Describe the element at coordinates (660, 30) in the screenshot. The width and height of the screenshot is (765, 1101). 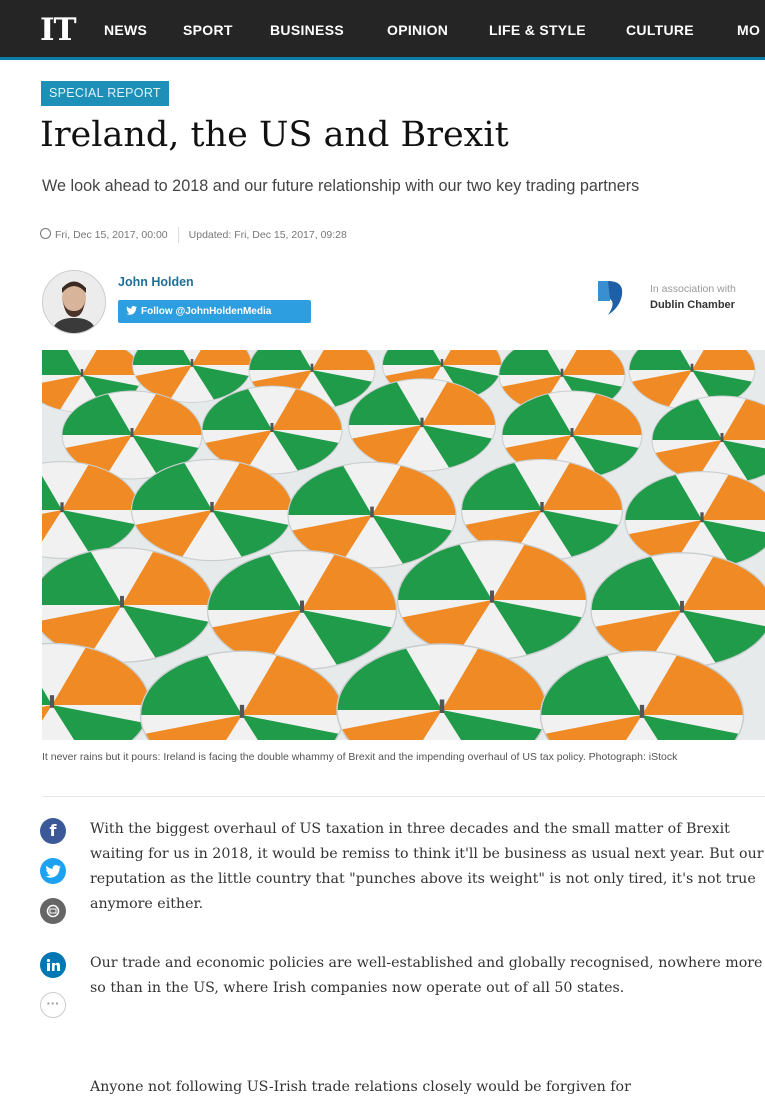
I see `nav-item-culture: CULTURE` at that location.